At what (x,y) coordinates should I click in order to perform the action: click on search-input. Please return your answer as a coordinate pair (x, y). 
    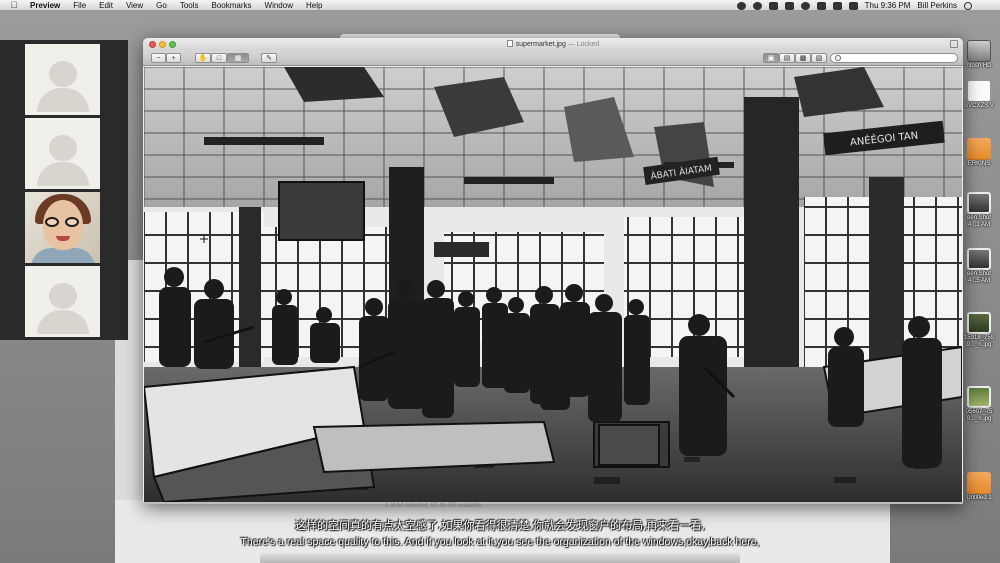
    Looking at the image, I should click on (894, 58).